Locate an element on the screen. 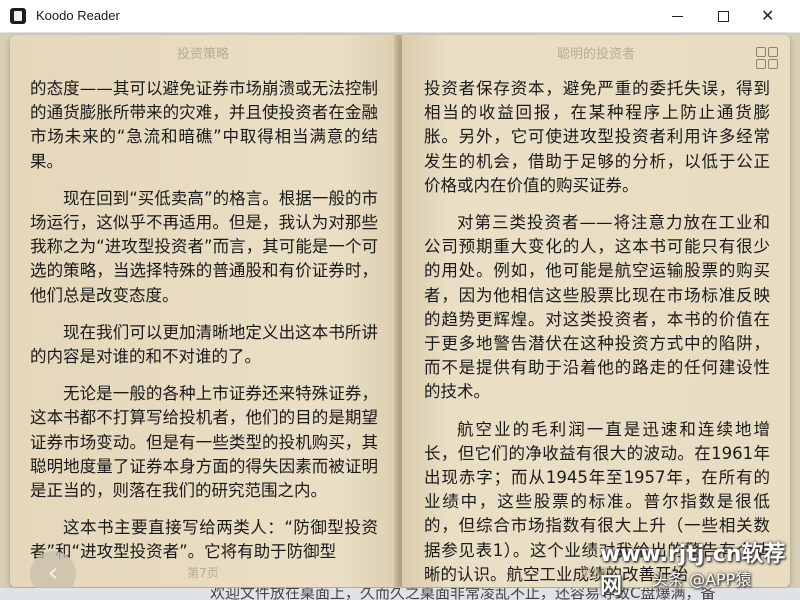 The height and width of the screenshot is (600, 800). koodo-app-icon is located at coordinates (18, 16).